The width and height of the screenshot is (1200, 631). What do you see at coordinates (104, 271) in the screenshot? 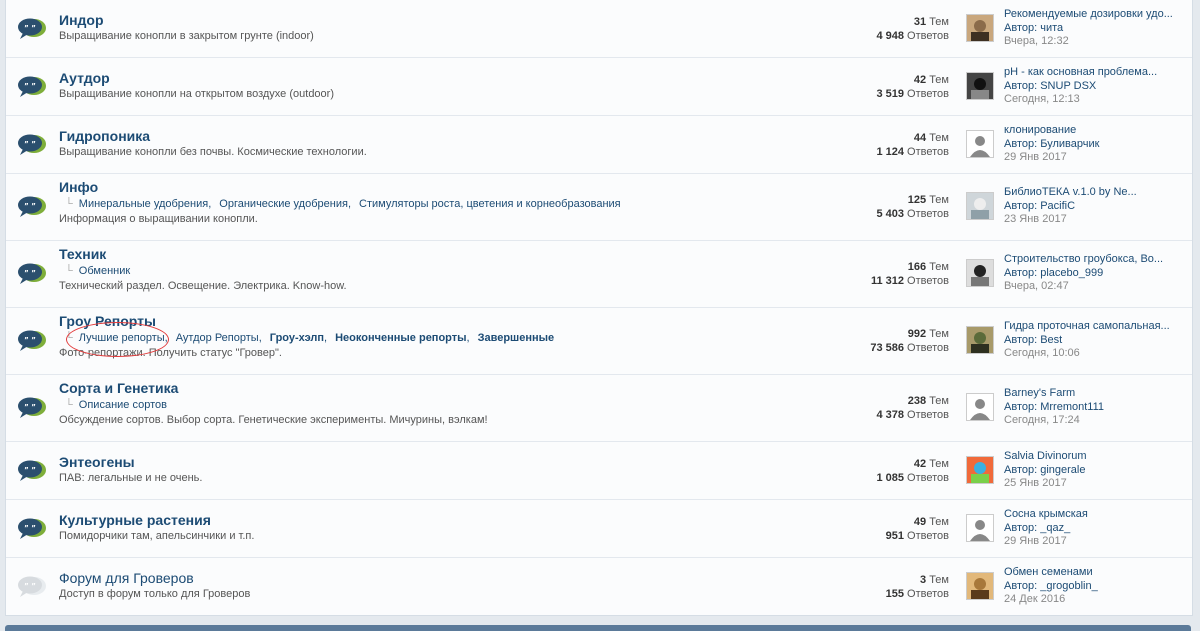
I see `subforum-link: Обменник` at bounding box center [104, 271].